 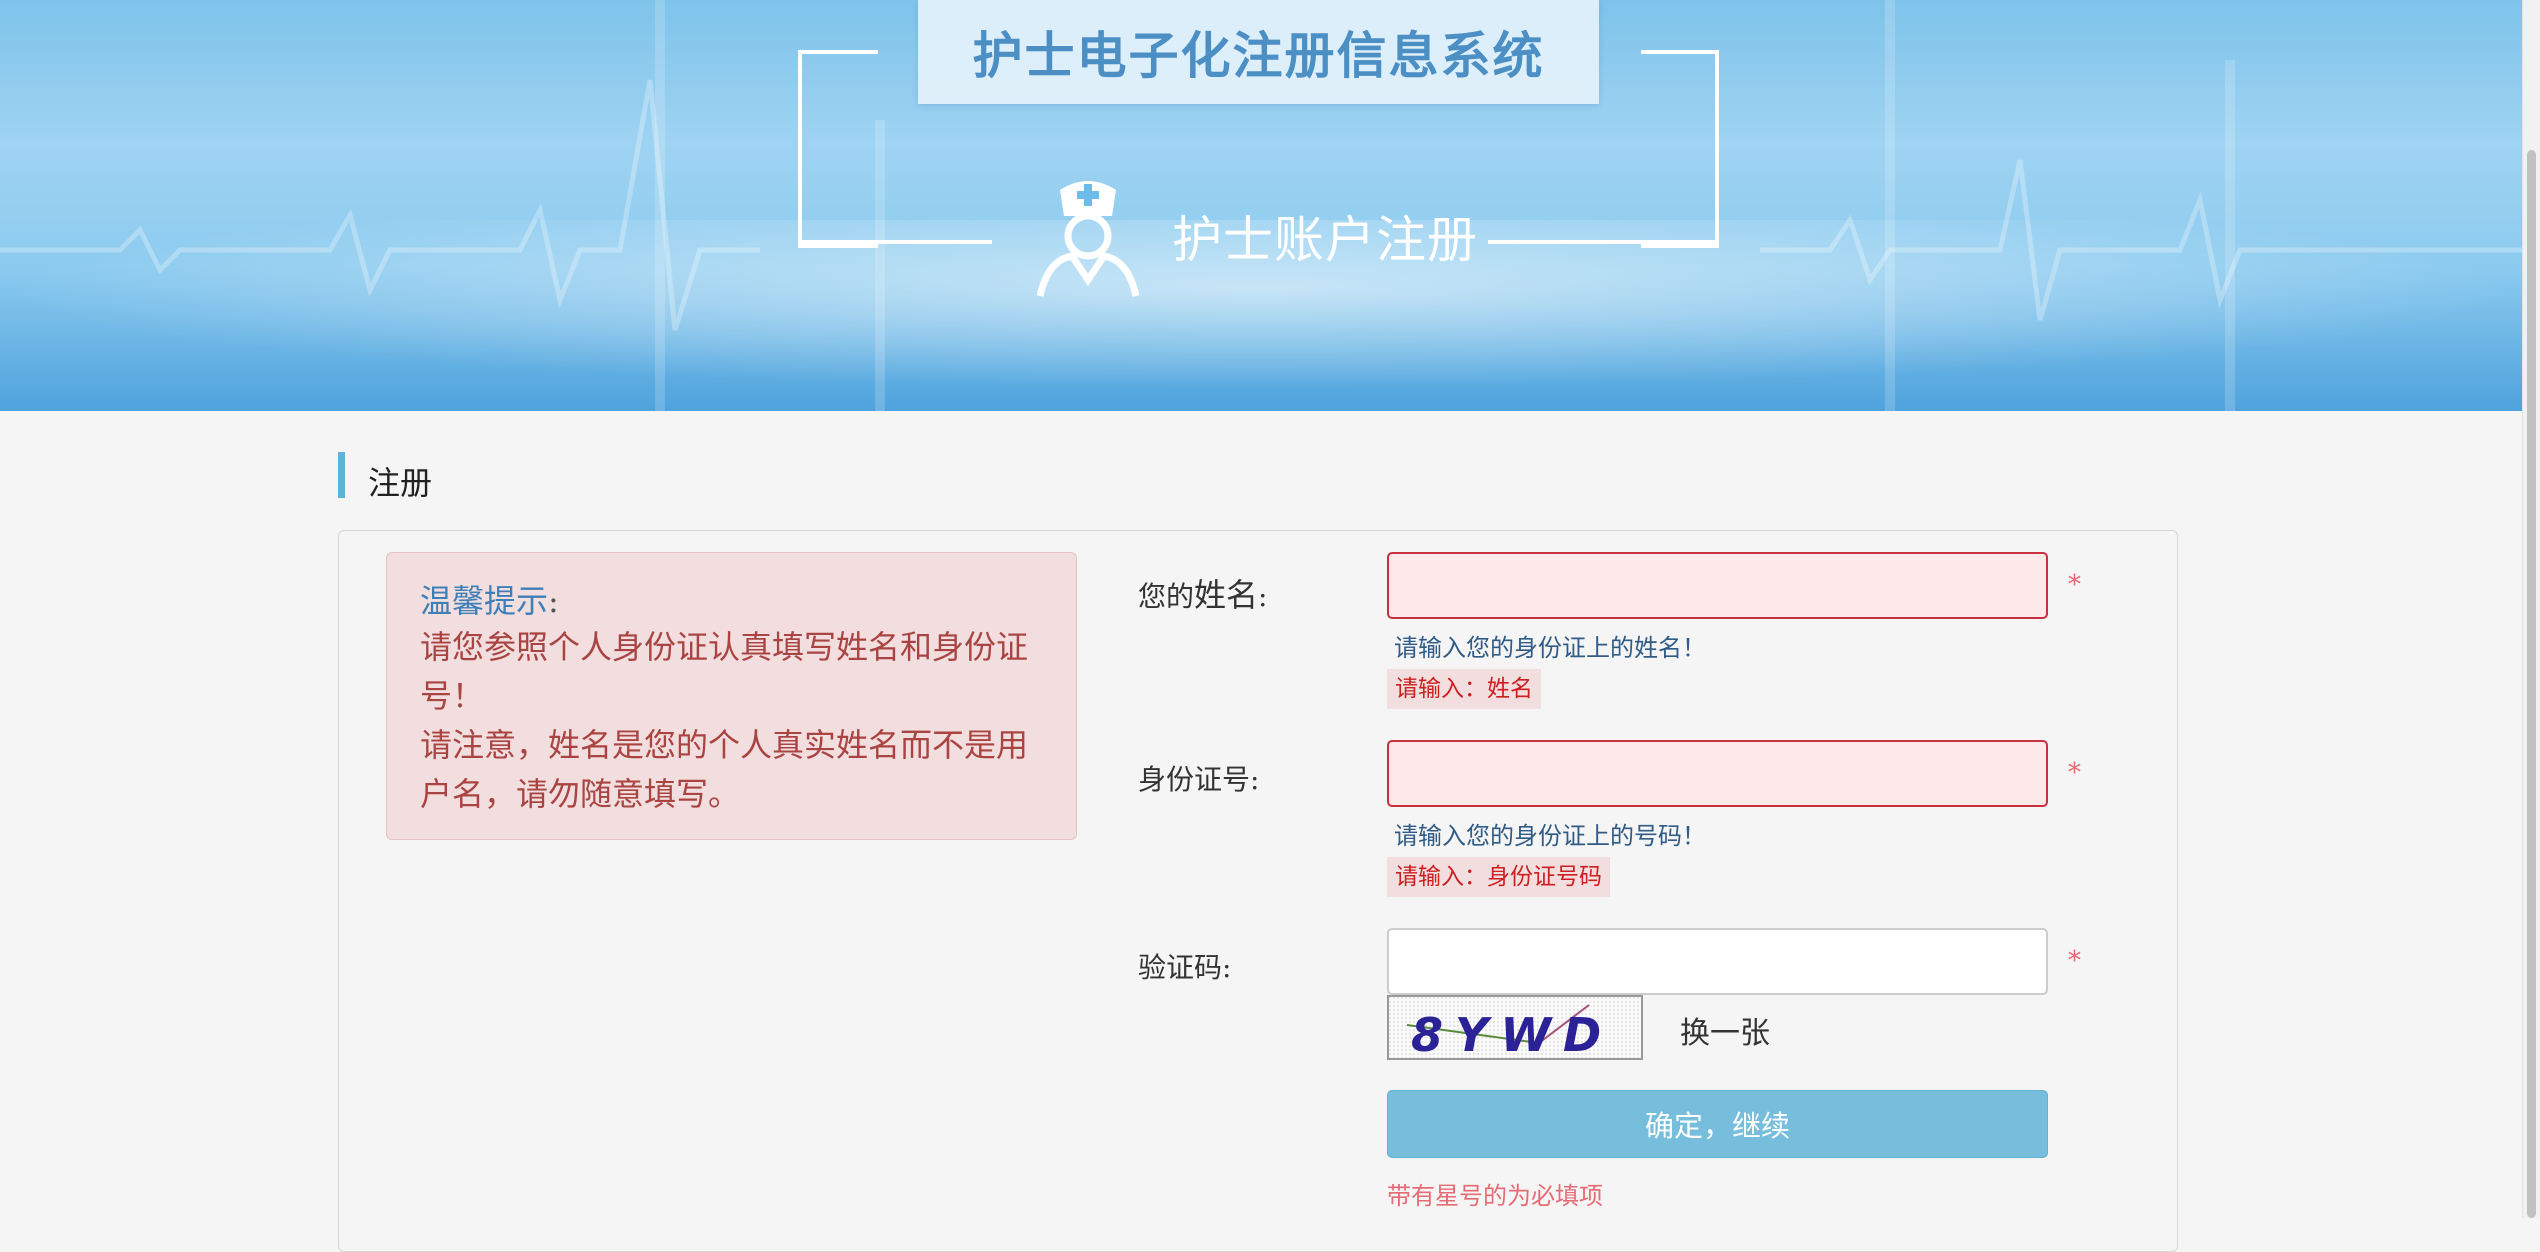 What do you see at coordinates (1258, 56) in the screenshot?
I see `system-title: 护士电子化注册信息系统` at bounding box center [1258, 56].